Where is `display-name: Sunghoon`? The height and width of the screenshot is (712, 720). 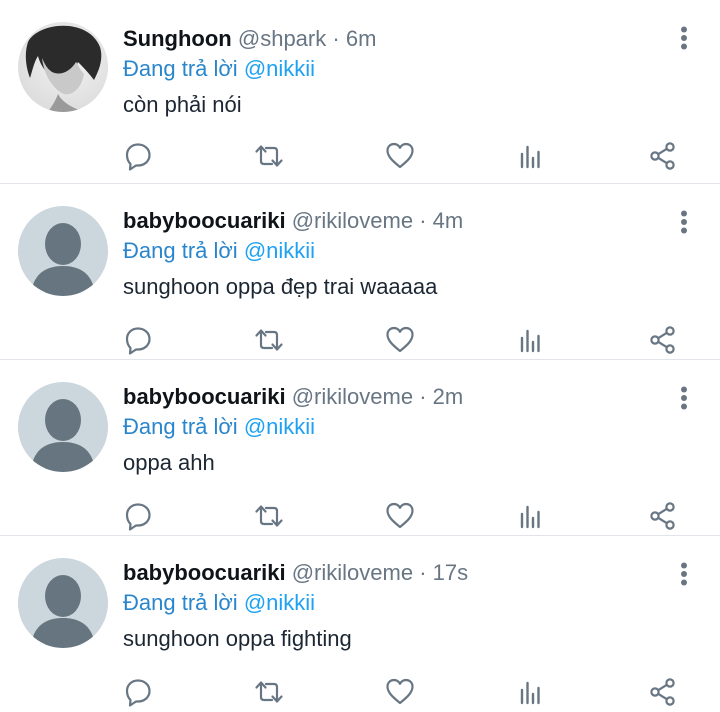
display-name: Sunghoon is located at coordinates (177, 38).